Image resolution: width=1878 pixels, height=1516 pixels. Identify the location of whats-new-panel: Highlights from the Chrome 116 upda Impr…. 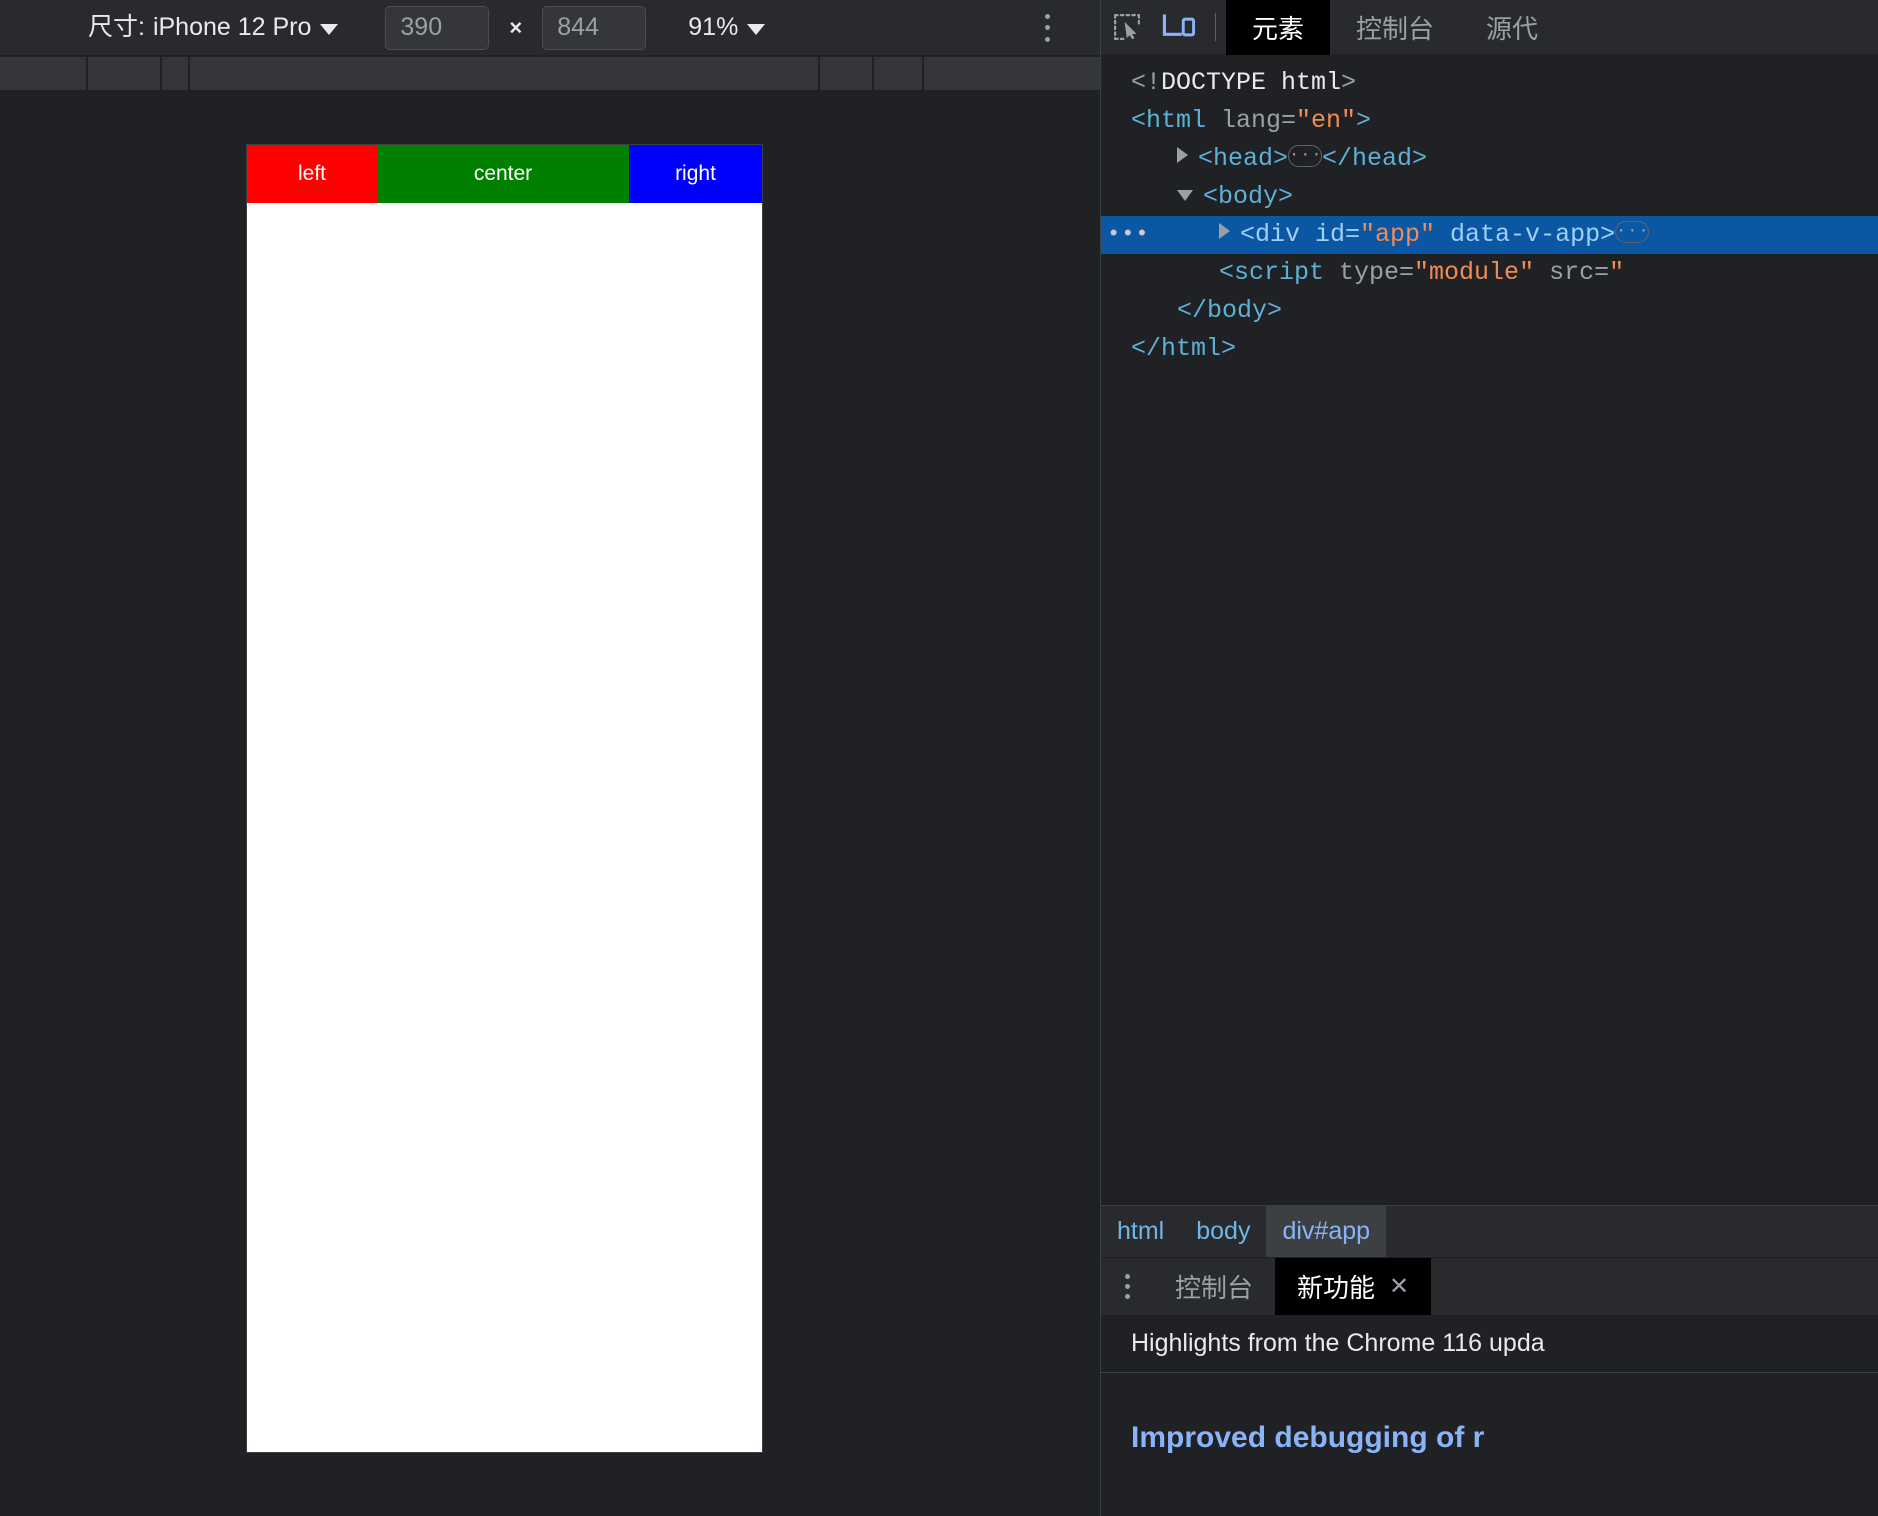
(1489, 1415).